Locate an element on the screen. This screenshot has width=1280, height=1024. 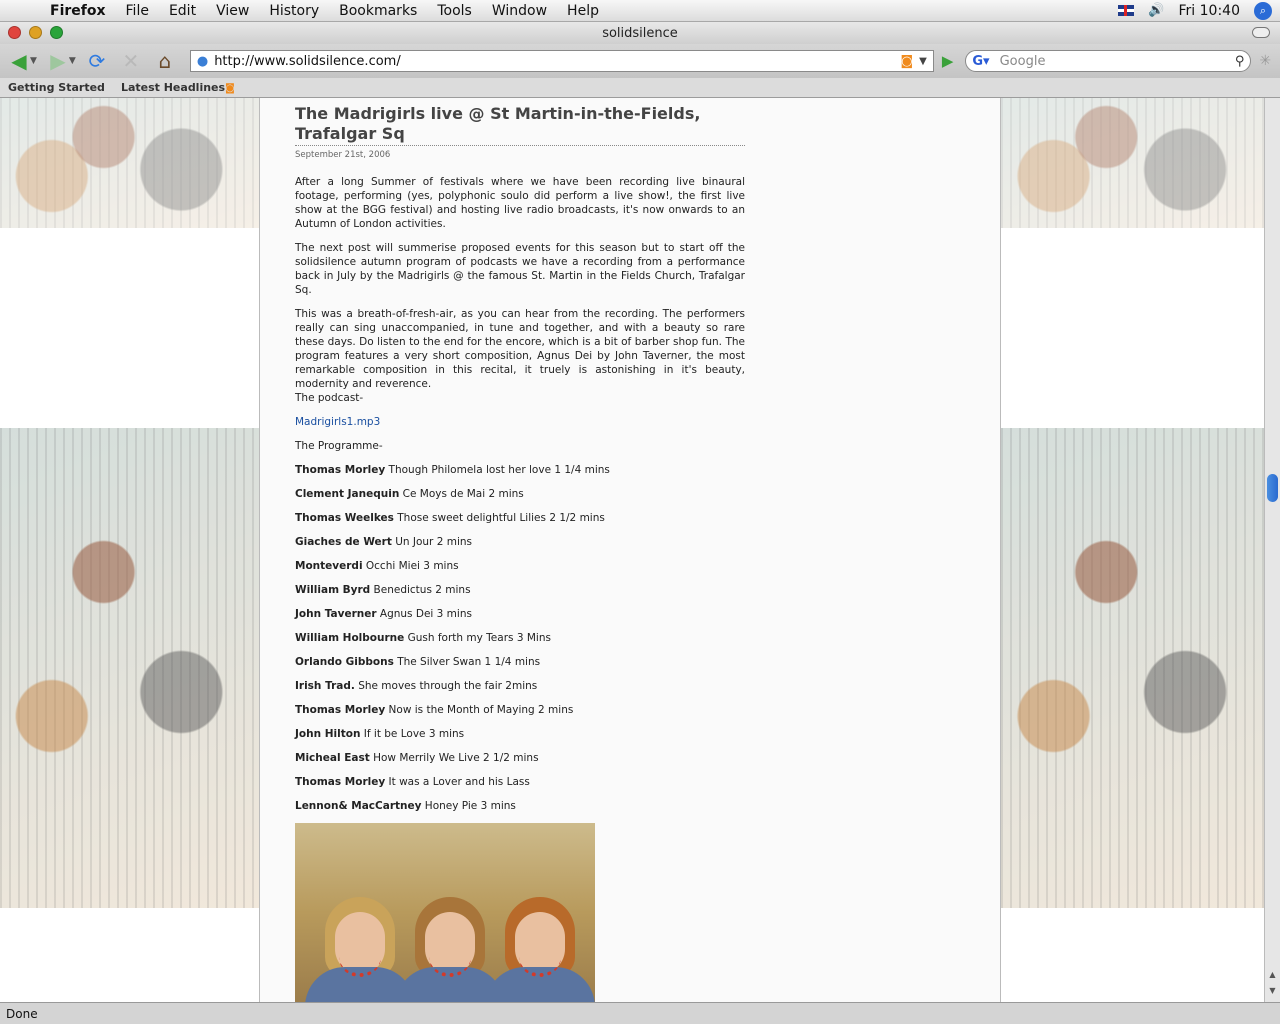
rss-feed-icon: ◙ is located at coordinates (907, 61).